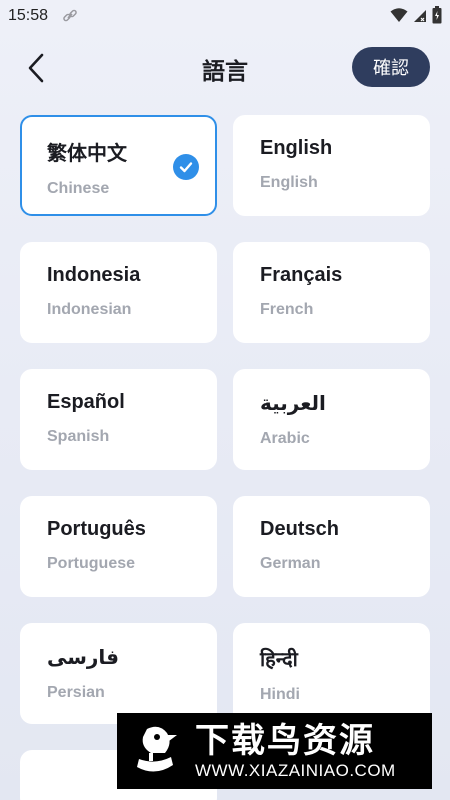 Image resolution: width=450 pixels, height=800 pixels. I want to click on language-card: 繁体中文 Chinese, so click(118, 165).